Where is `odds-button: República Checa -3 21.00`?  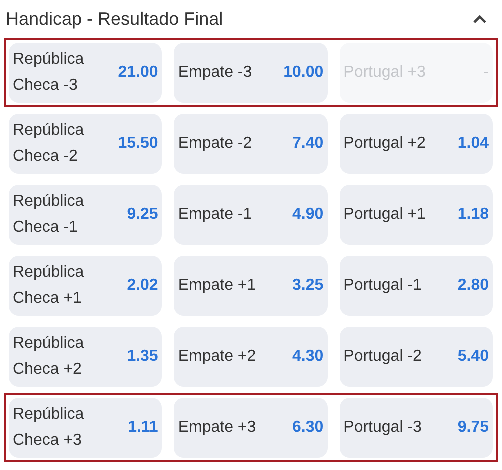 odds-button: República Checa -3 21.00 is located at coordinates (85, 72).